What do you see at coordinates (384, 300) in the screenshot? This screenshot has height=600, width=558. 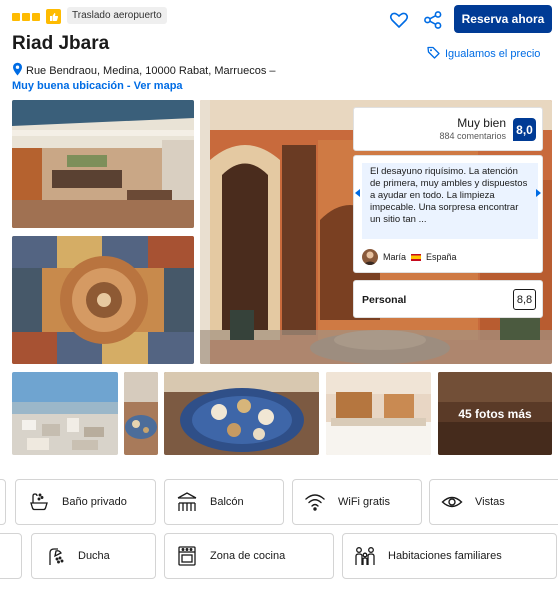 I see `category-label: Personal` at bounding box center [384, 300].